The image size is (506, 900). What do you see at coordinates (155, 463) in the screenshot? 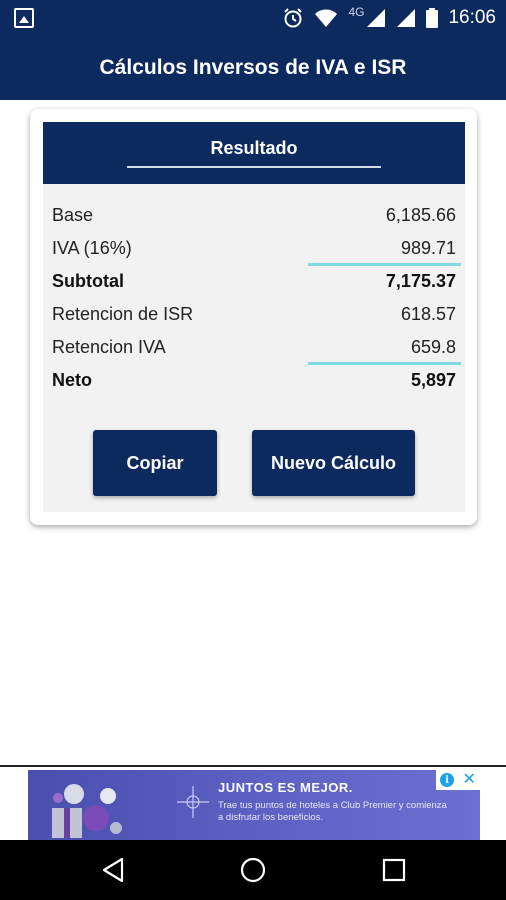
I see `copy-button: Copiar` at bounding box center [155, 463].